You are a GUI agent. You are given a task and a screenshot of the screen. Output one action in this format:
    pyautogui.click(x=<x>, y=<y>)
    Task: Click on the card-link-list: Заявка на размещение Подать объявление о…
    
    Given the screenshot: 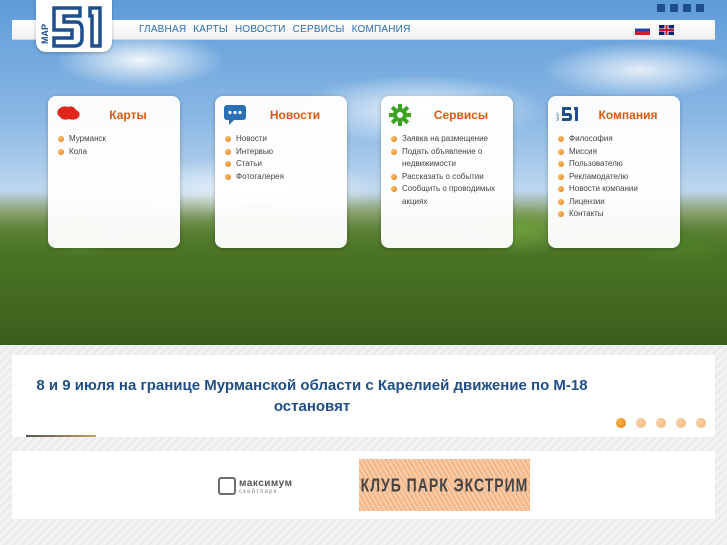 What is the action you would take?
    pyautogui.click(x=449, y=170)
    